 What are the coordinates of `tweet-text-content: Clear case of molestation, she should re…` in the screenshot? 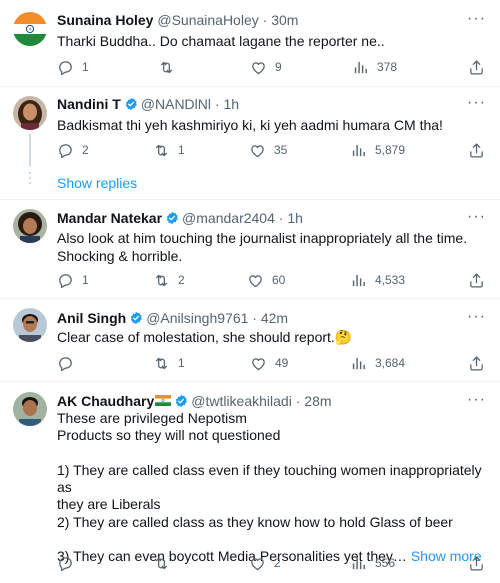 It's located at (196, 337).